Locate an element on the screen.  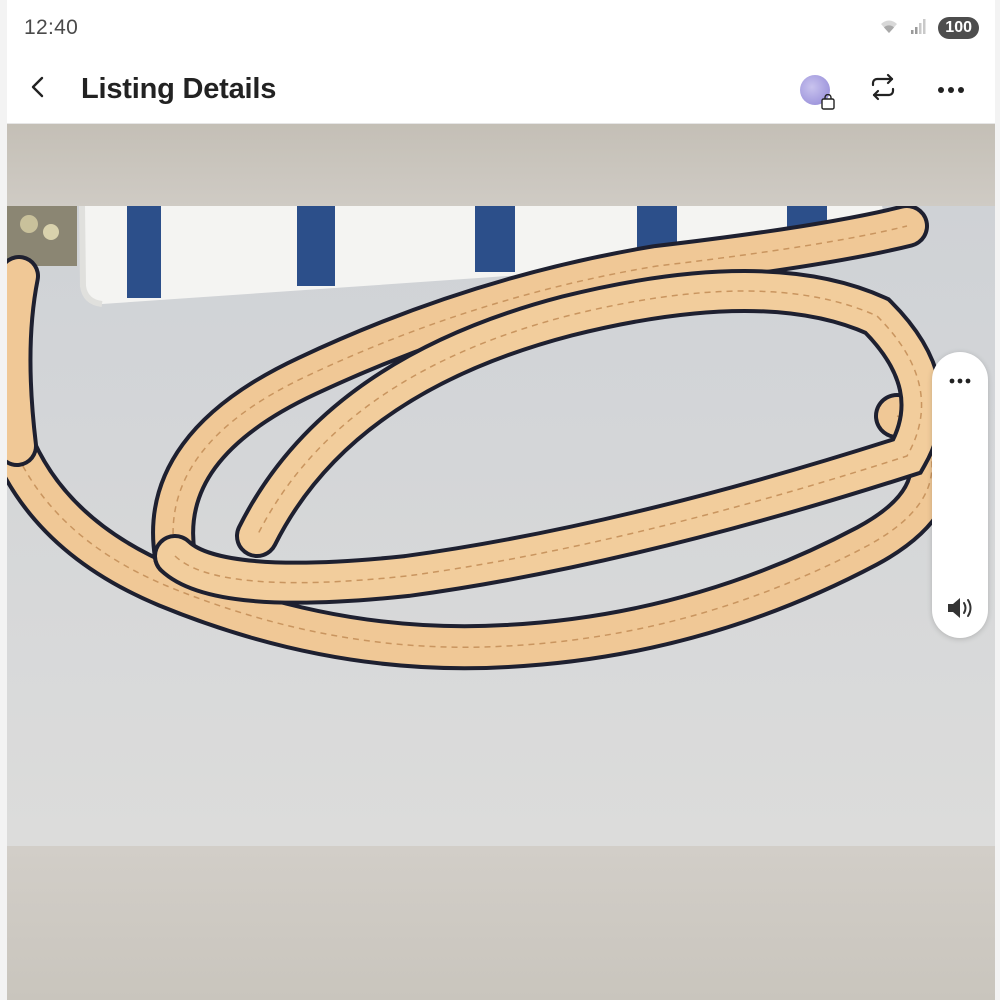
battery-icon: 100 is located at coordinates (958, 28).